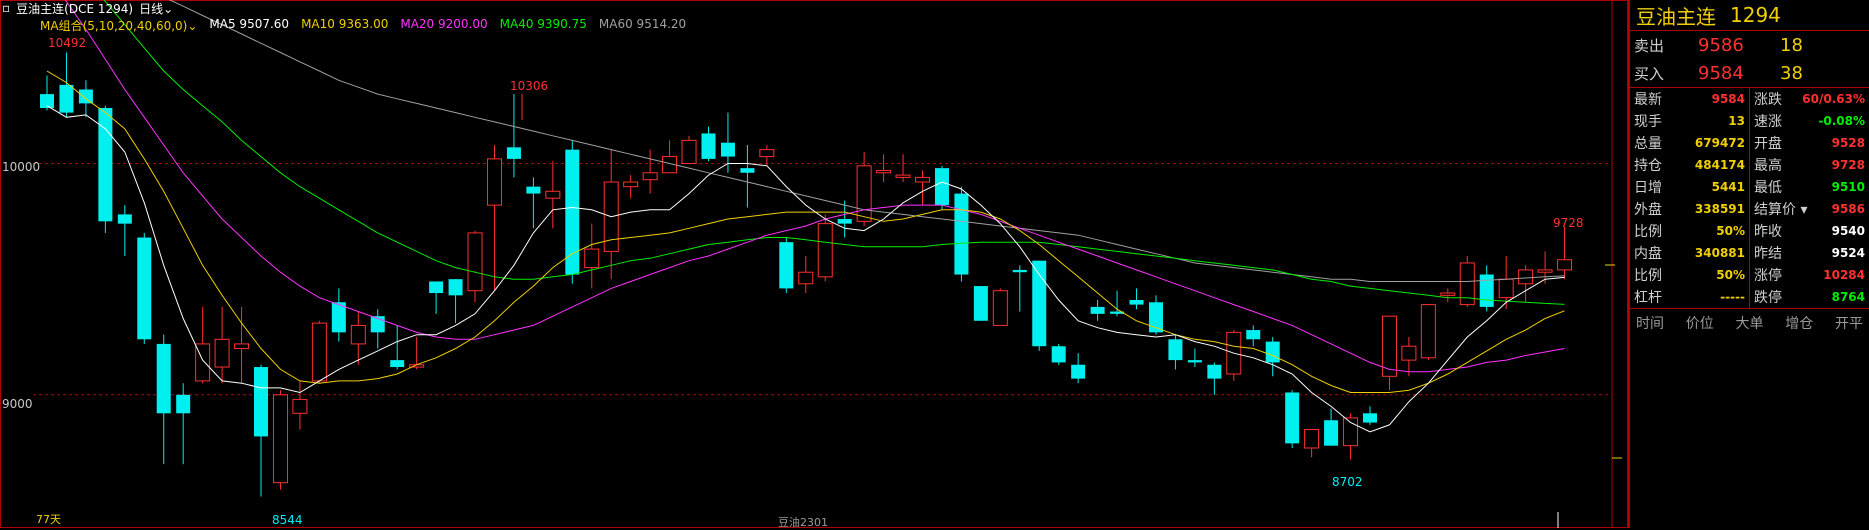  I want to click on quote-stat-value: 9586, so click(1848, 209).